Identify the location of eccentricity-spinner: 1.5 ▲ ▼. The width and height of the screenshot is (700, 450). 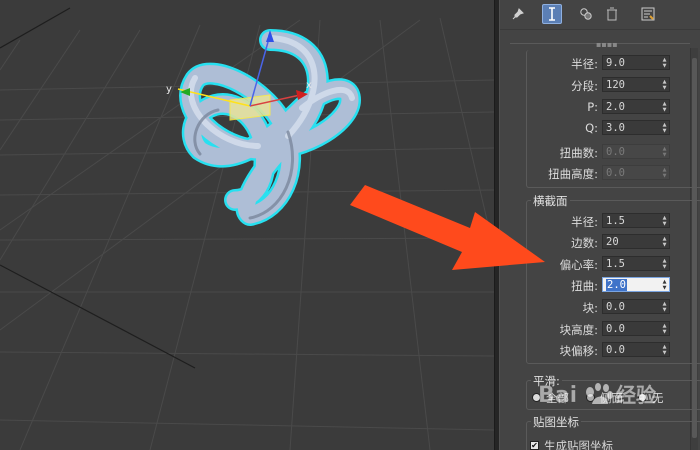
(636, 263).